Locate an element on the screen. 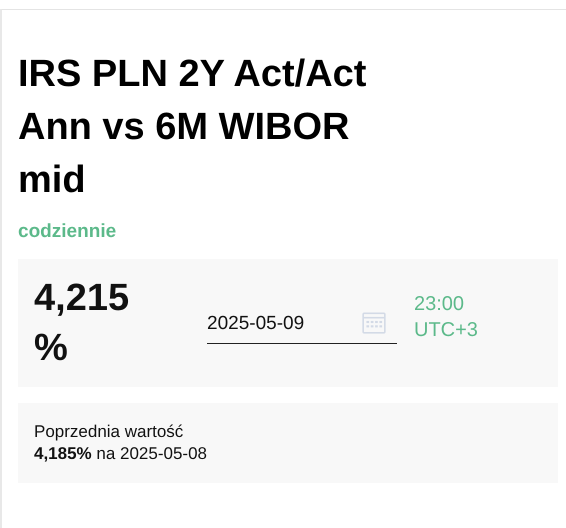 This screenshot has width=566, height=528. rate-unit: % is located at coordinates (51, 348).